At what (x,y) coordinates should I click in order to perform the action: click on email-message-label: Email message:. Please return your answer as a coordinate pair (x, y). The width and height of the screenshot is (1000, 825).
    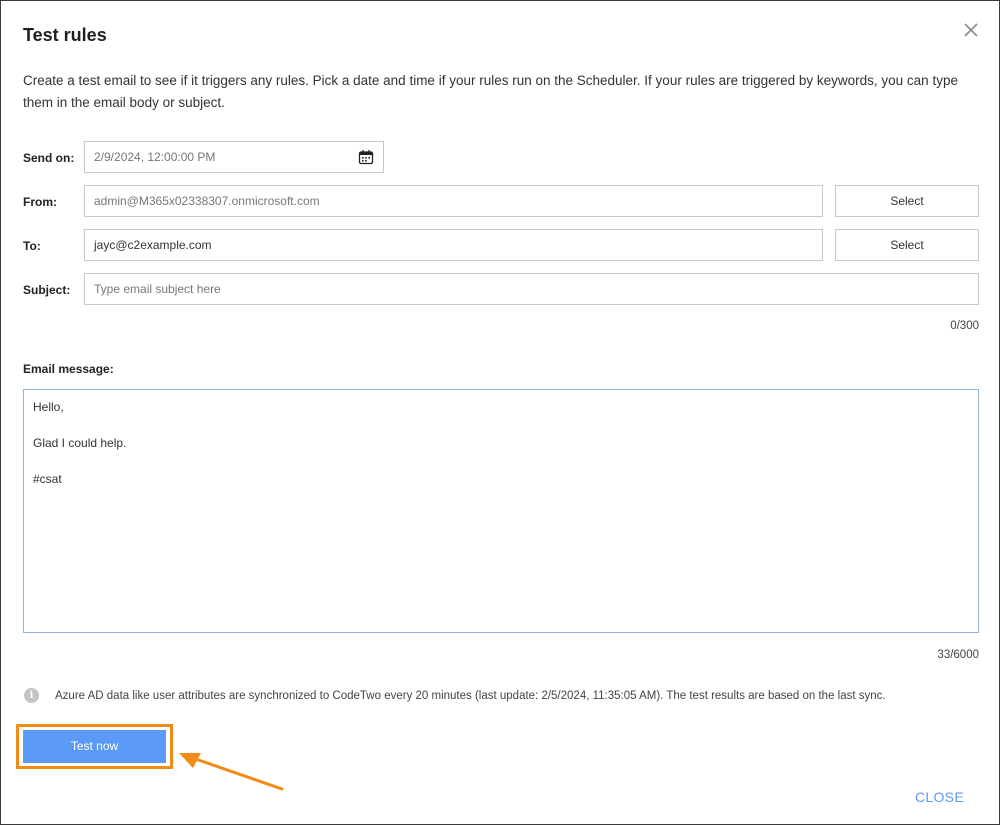
    Looking at the image, I should click on (68, 369).